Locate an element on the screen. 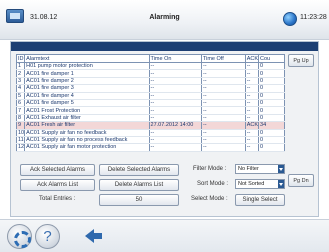  row-alarmtext: AC01 fire damper 4 is located at coordinates (87, 96).